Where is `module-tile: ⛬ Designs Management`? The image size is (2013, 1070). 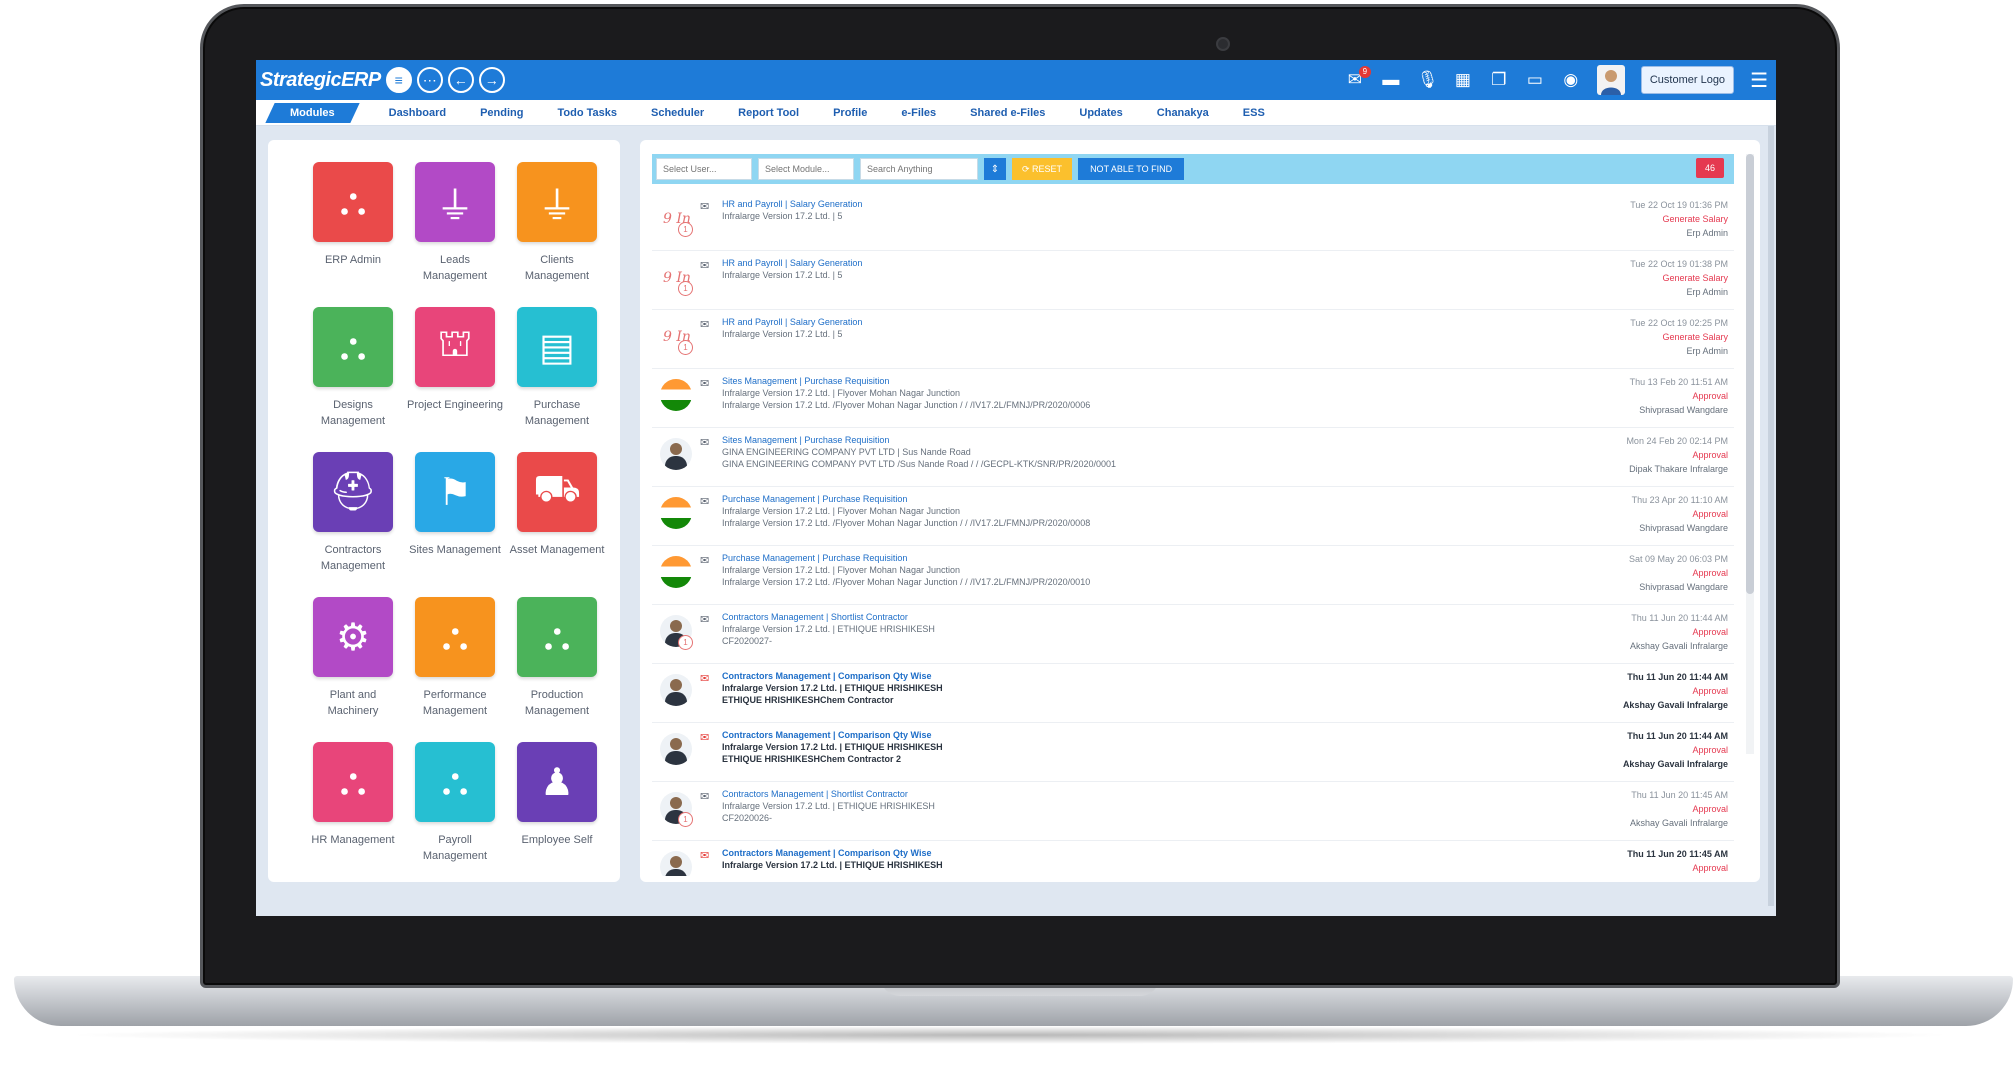 module-tile: ⛬ Designs Management is located at coordinates (353, 379).